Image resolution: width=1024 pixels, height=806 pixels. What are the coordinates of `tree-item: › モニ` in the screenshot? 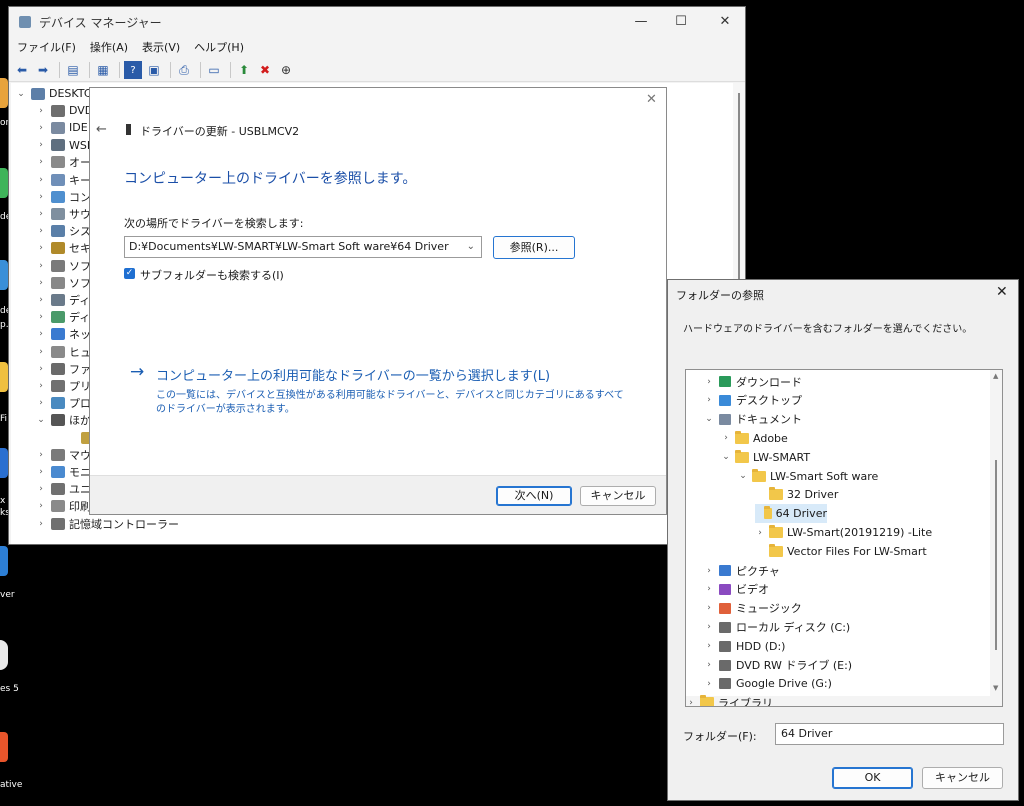 It's located at (63, 471).